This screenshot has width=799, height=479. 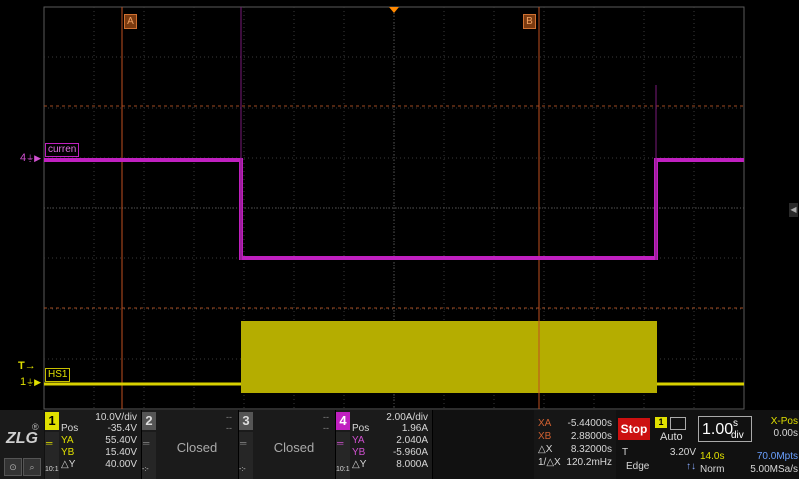 I want to click on cursor-b-label: B, so click(x=529, y=21).